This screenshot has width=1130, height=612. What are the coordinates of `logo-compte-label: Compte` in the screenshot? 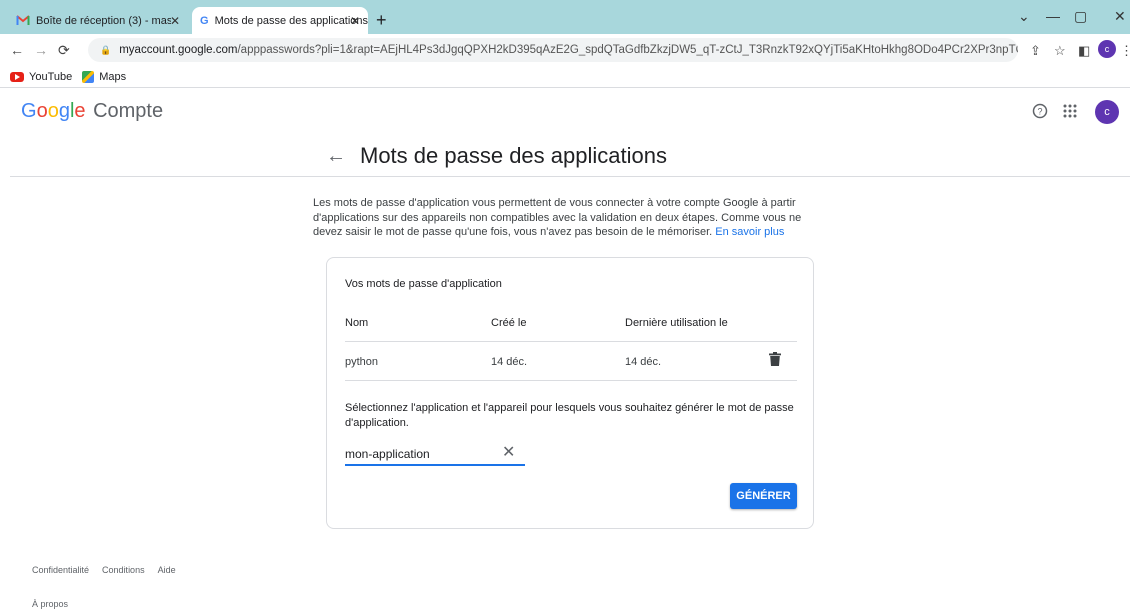 It's located at (128, 111).